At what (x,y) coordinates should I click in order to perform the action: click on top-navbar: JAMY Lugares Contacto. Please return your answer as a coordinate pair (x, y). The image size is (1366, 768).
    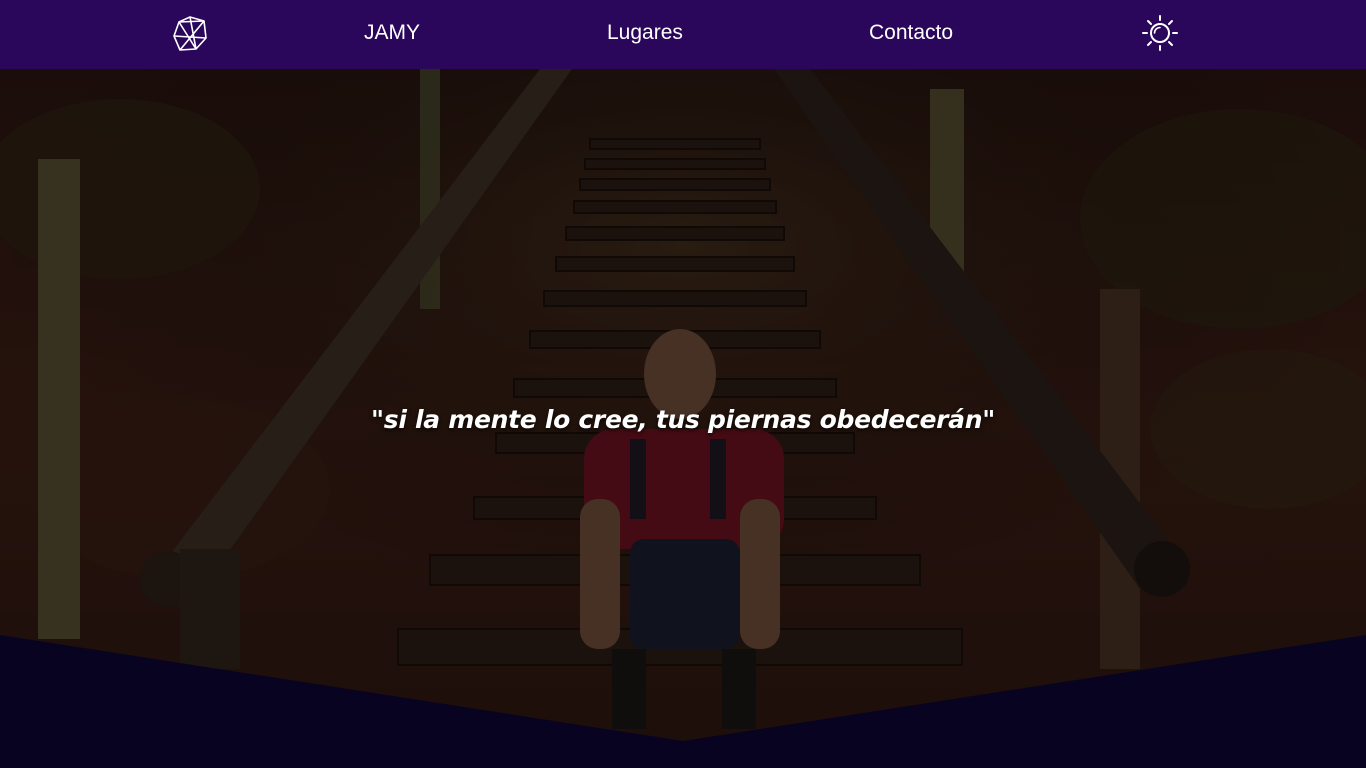
    Looking at the image, I should click on (683, 34).